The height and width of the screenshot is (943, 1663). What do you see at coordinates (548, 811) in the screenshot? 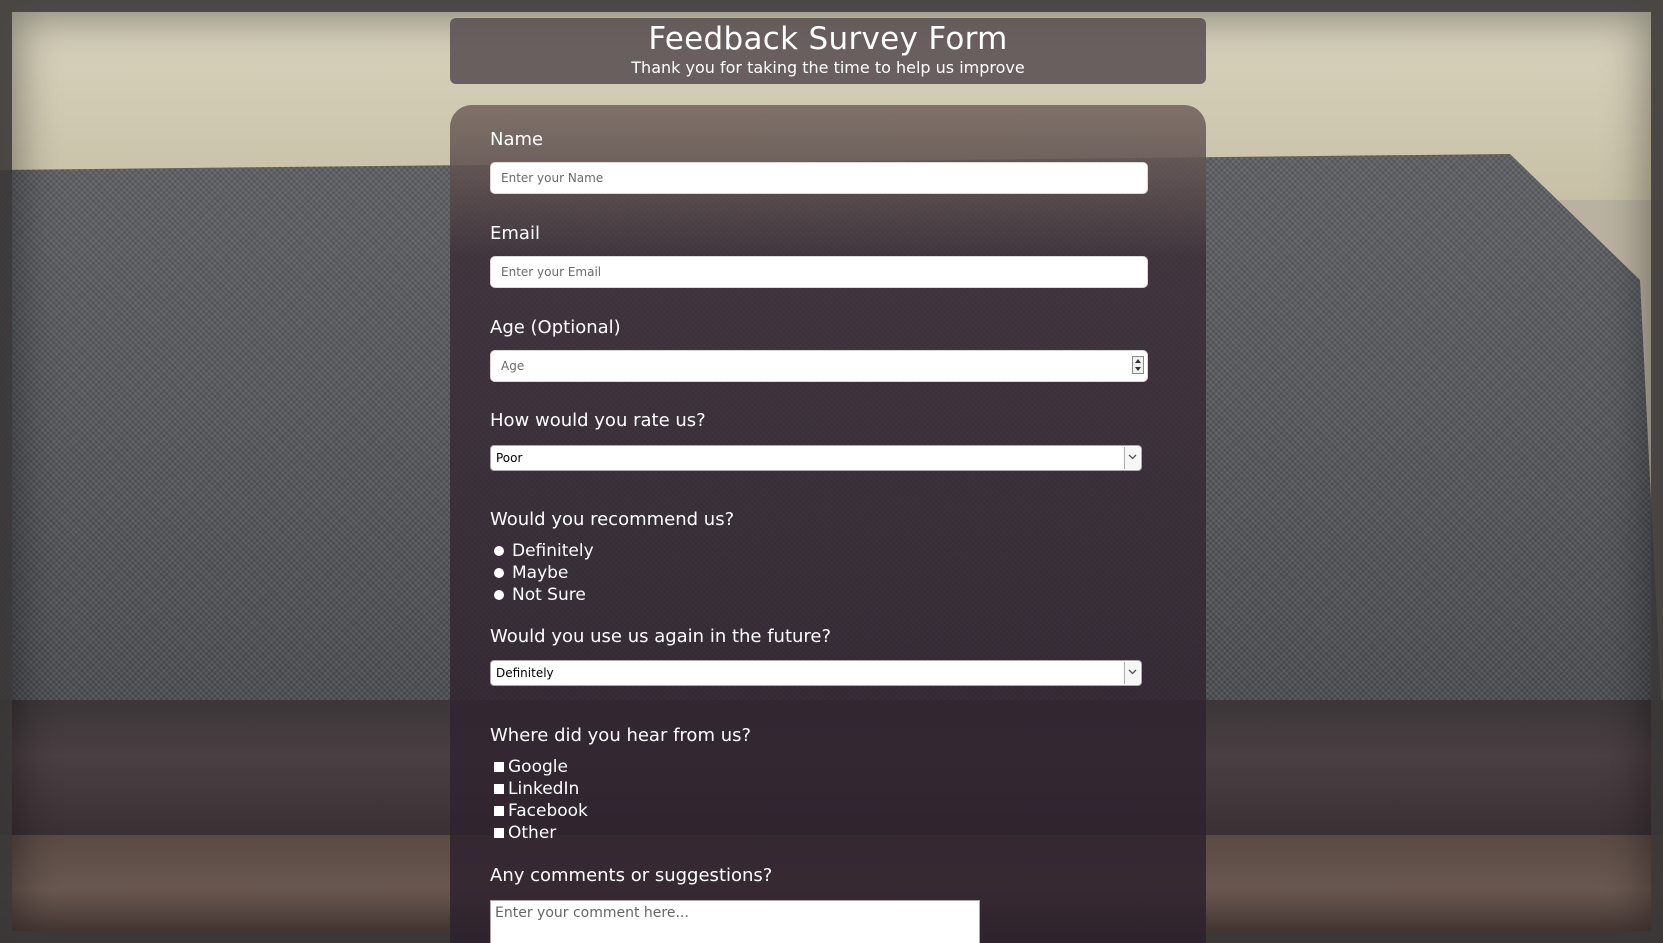
I see `checkbox-label: Facebook` at bounding box center [548, 811].